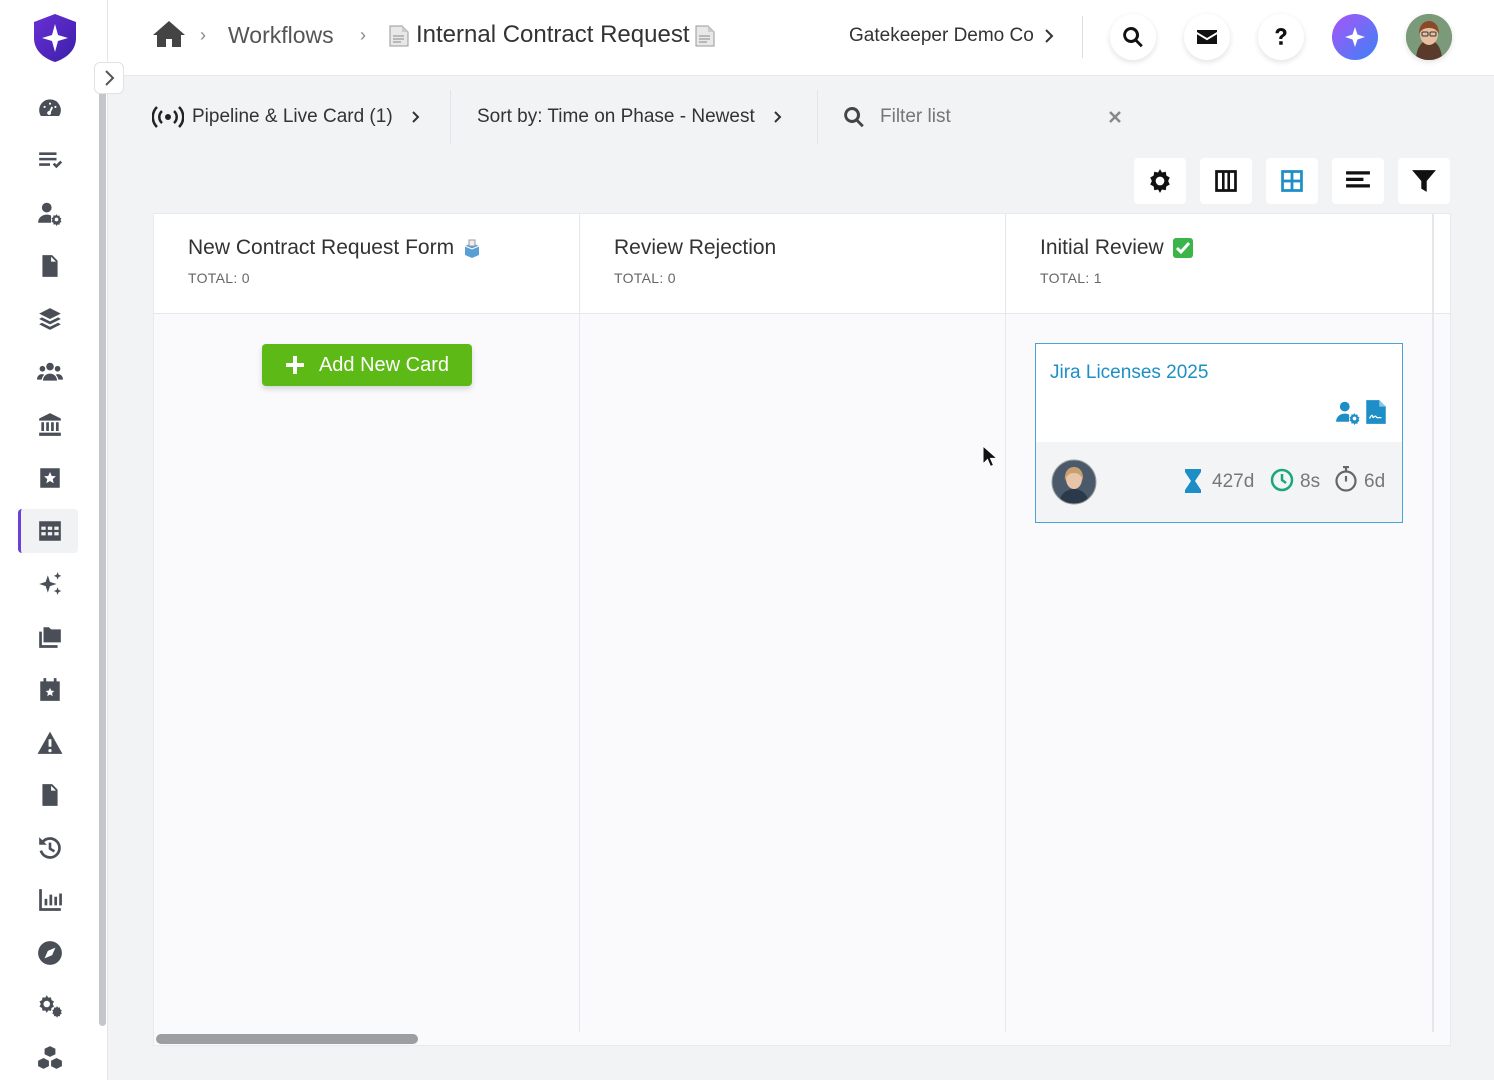  I want to click on calendar-star-icon, so click(50, 689).